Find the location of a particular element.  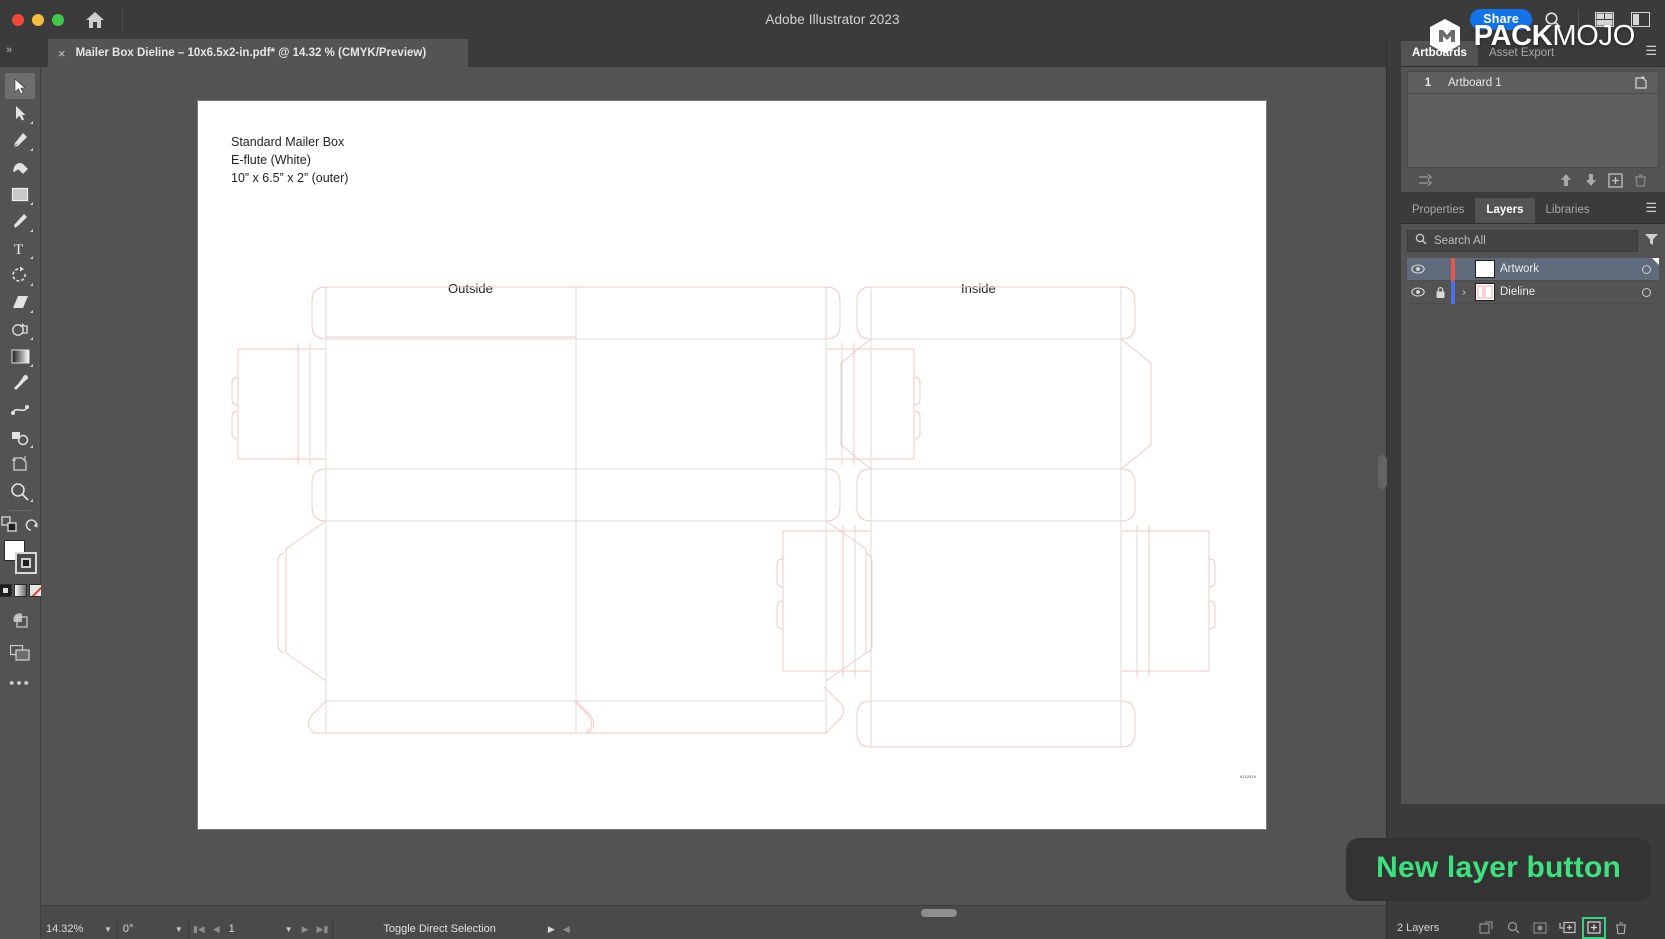

type-tool: T is located at coordinates (20, 248).